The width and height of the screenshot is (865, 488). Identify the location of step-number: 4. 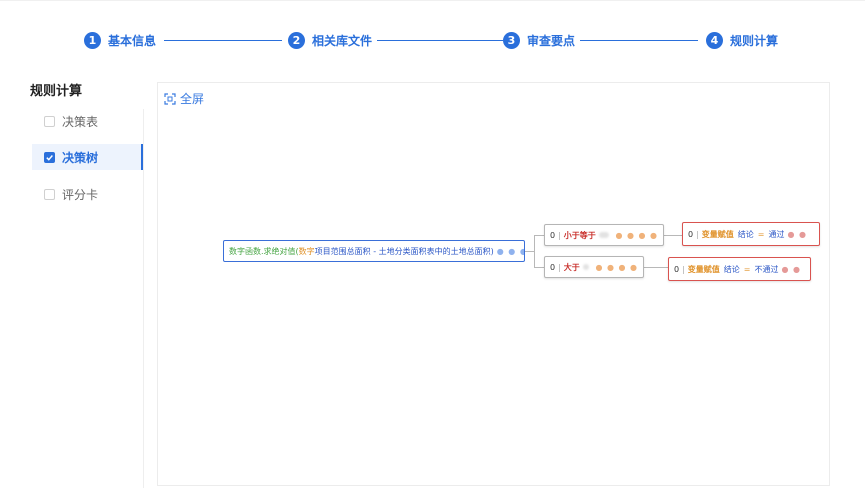
(714, 40).